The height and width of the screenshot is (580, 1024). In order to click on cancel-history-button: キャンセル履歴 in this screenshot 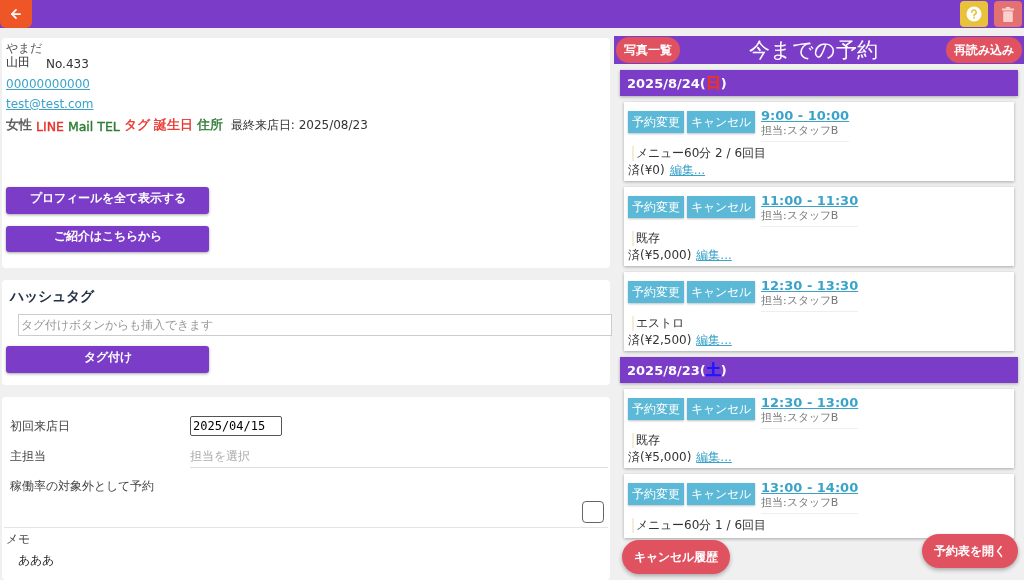, I will do `click(676, 557)`.